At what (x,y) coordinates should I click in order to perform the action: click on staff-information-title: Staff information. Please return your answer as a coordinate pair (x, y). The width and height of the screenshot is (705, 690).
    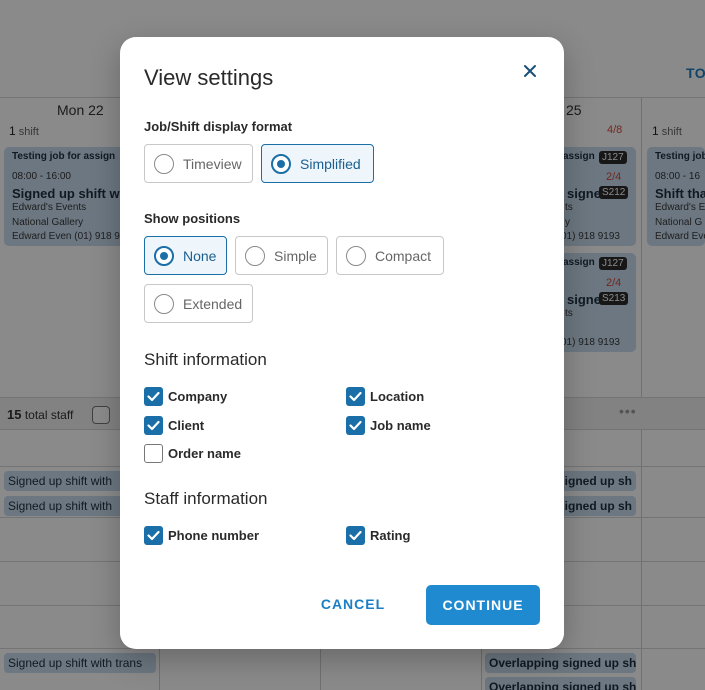
    Looking at the image, I should click on (206, 498).